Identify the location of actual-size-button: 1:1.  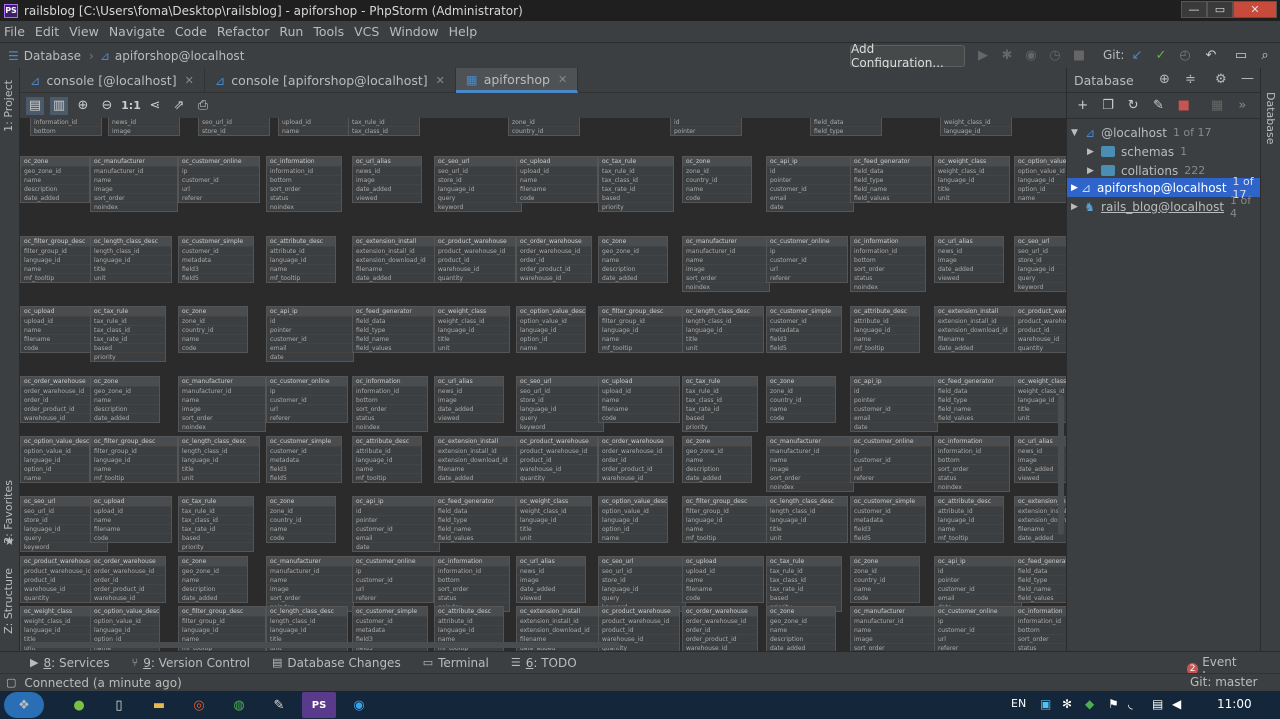
(131, 106).